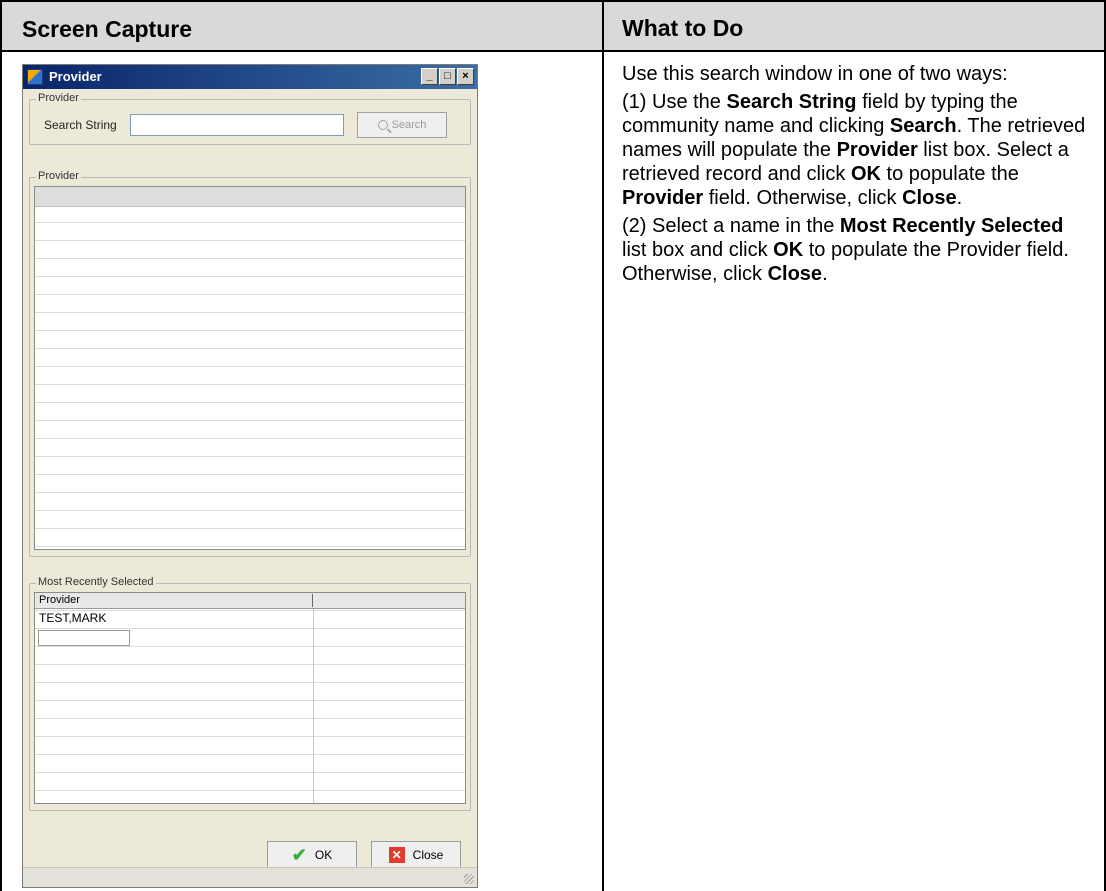  I want to click on close-button-label: Close, so click(428, 855).